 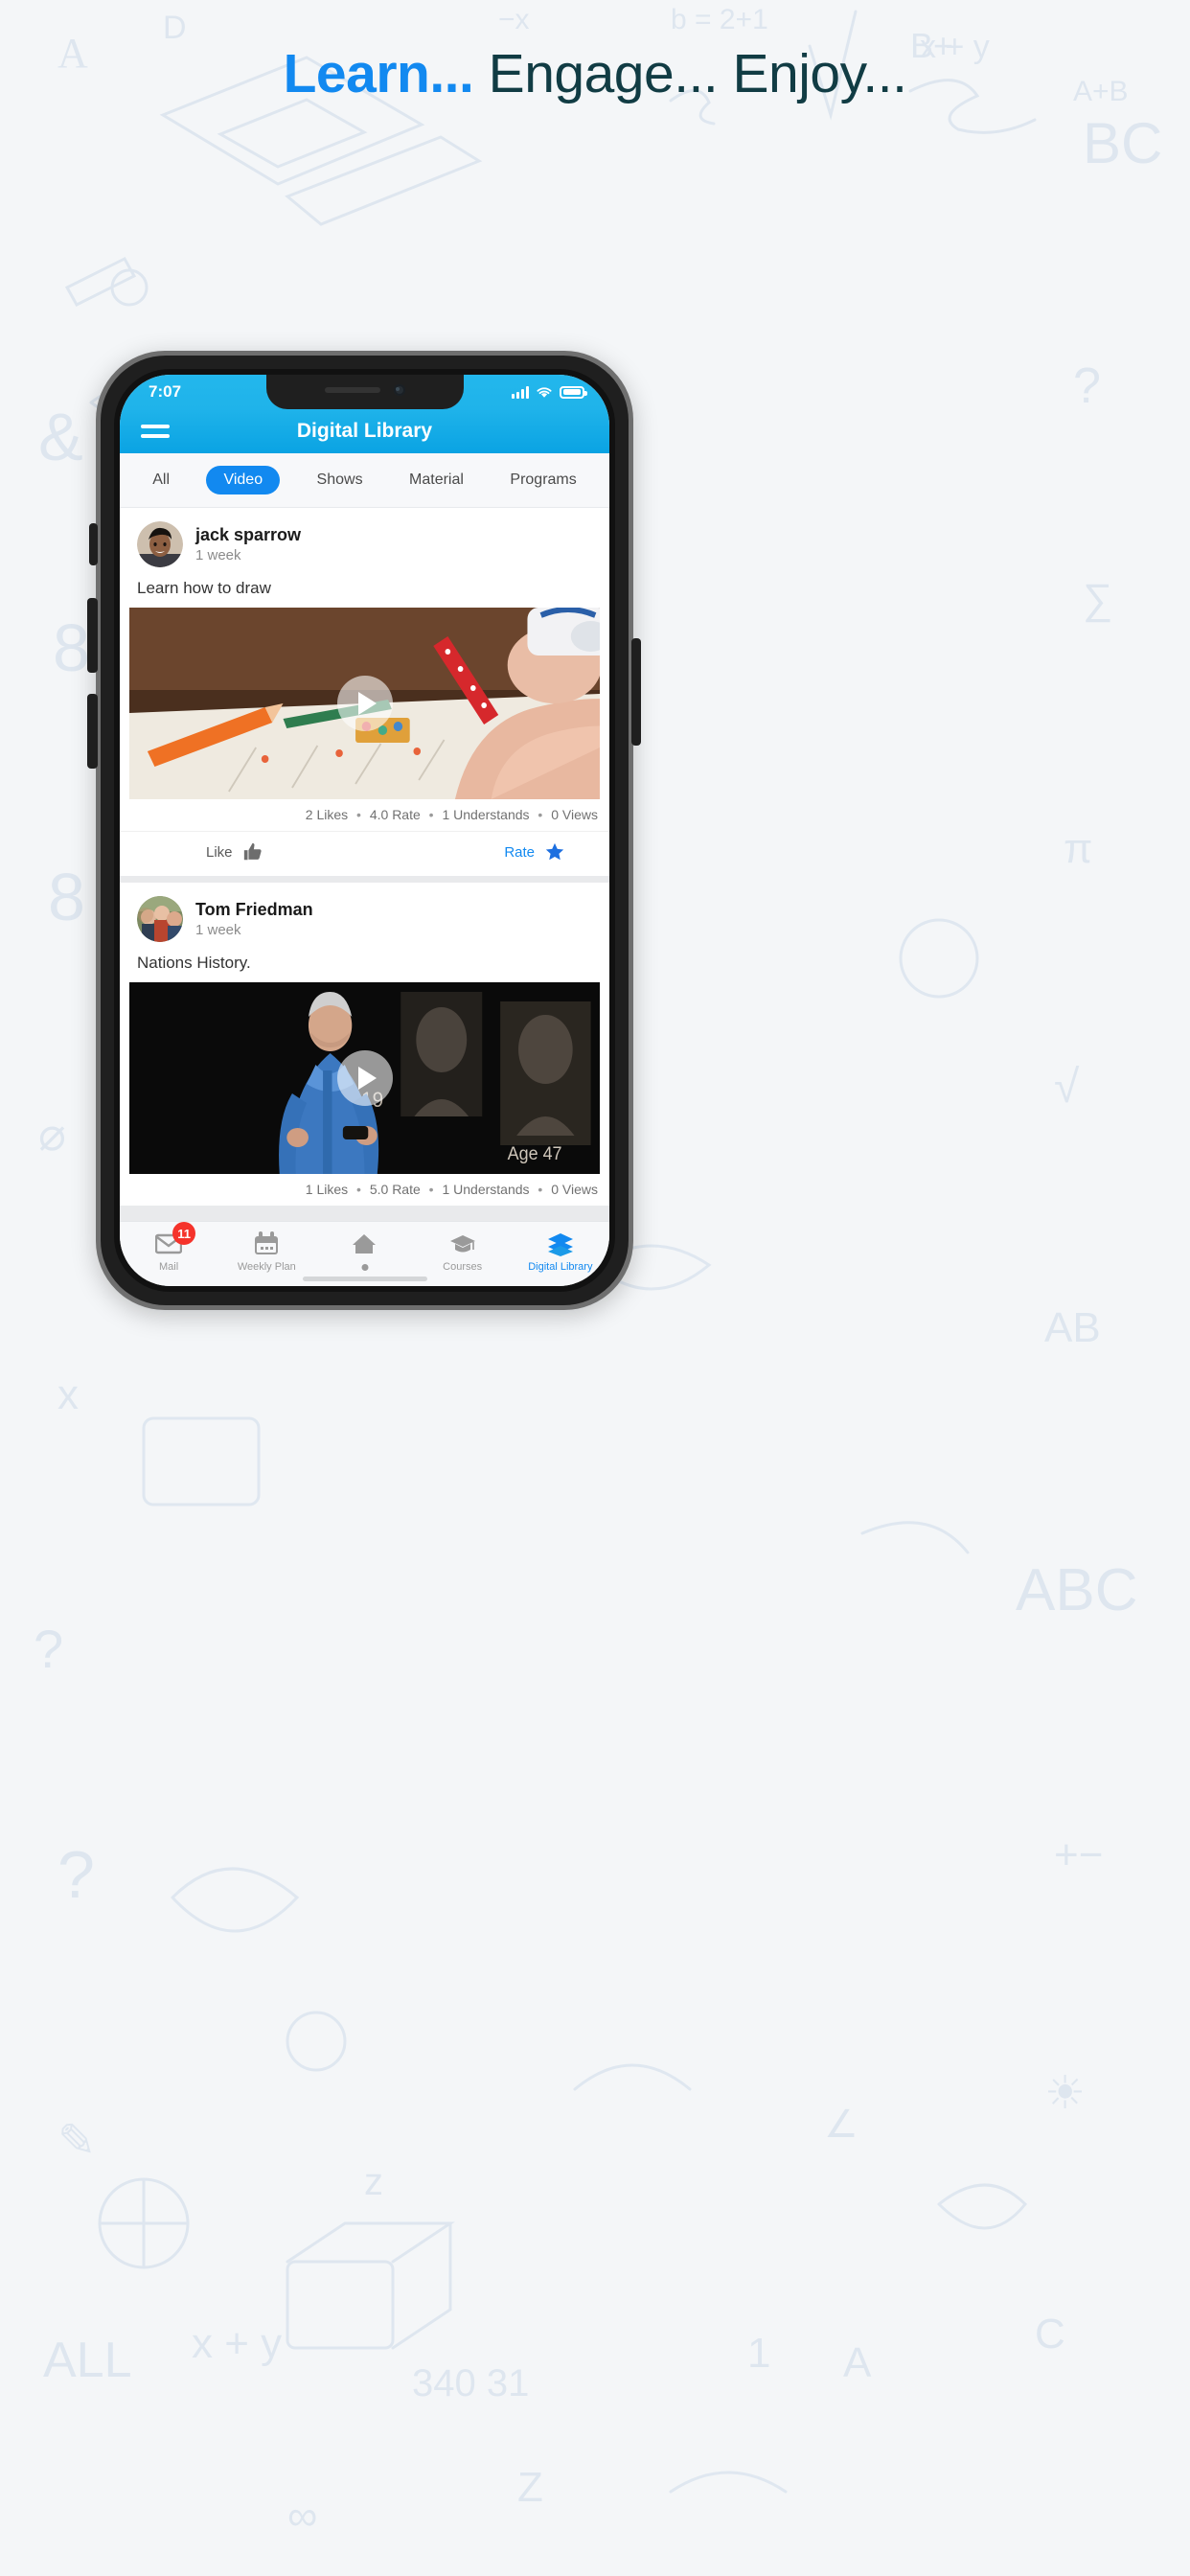 I want to click on svg-text: 1, so click(x=759, y=2353).